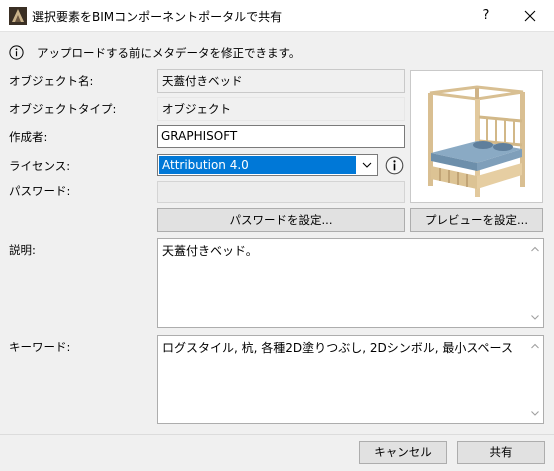  What do you see at coordinates (367, 165) in the screenshot?
I see `chevron-down-icon` at bounding box center [367, 165].